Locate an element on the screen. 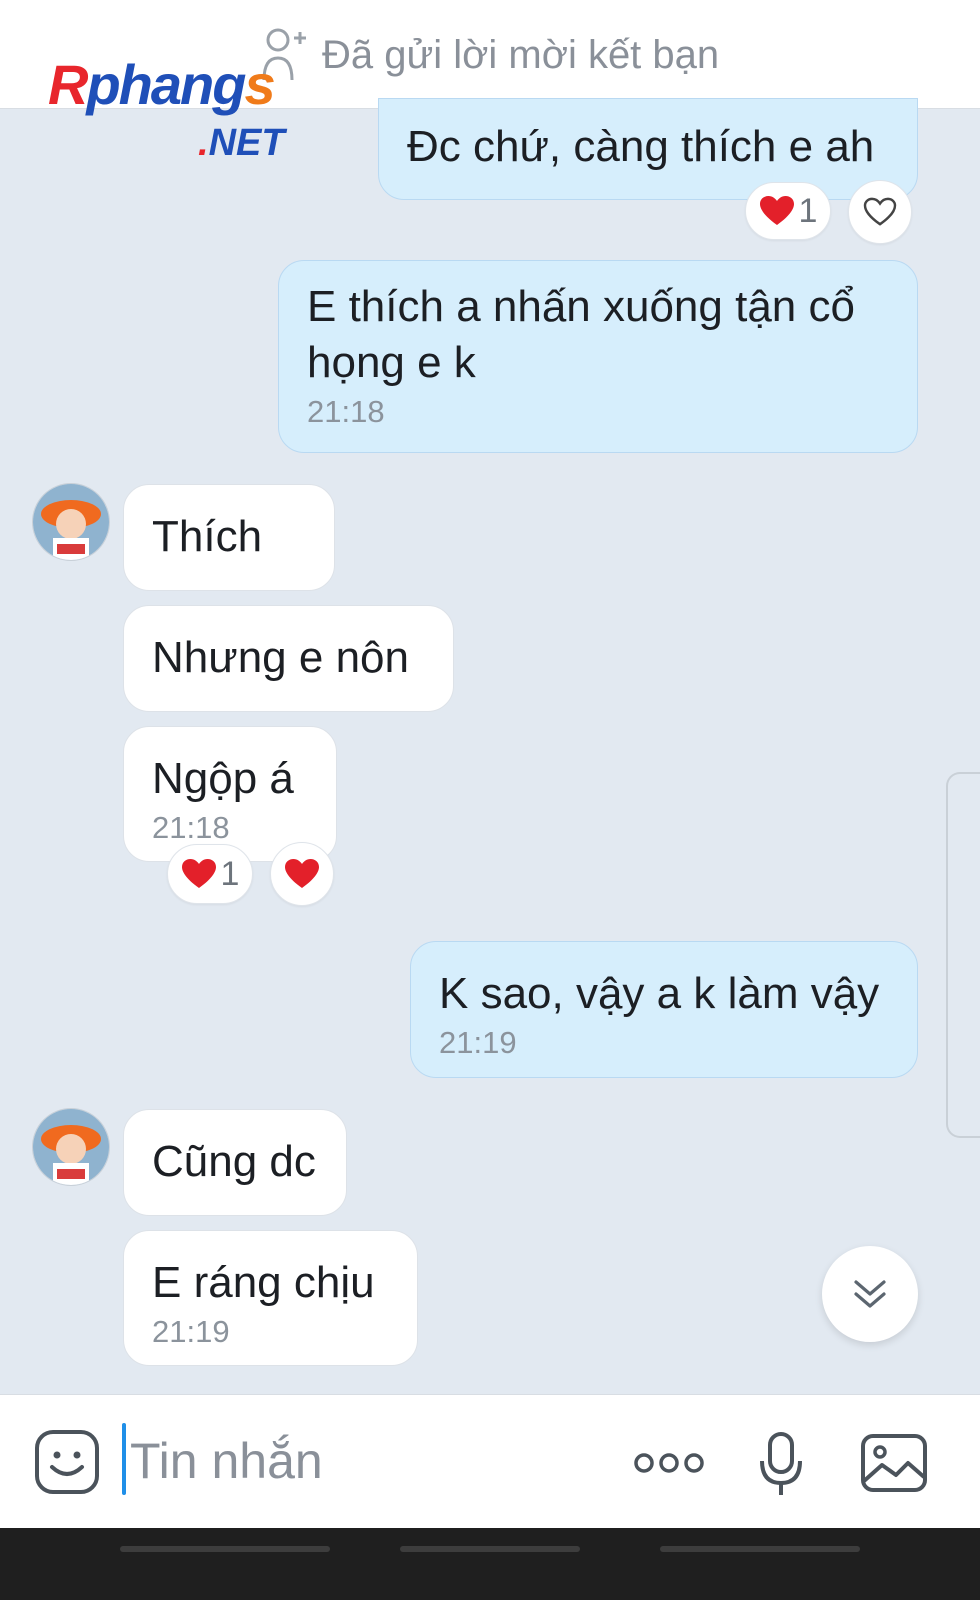 Image resolution: width=980 pixels, height=1600 pixels. message-bubble-received: Nhưng e nôn is located at coordinates (288, 658).